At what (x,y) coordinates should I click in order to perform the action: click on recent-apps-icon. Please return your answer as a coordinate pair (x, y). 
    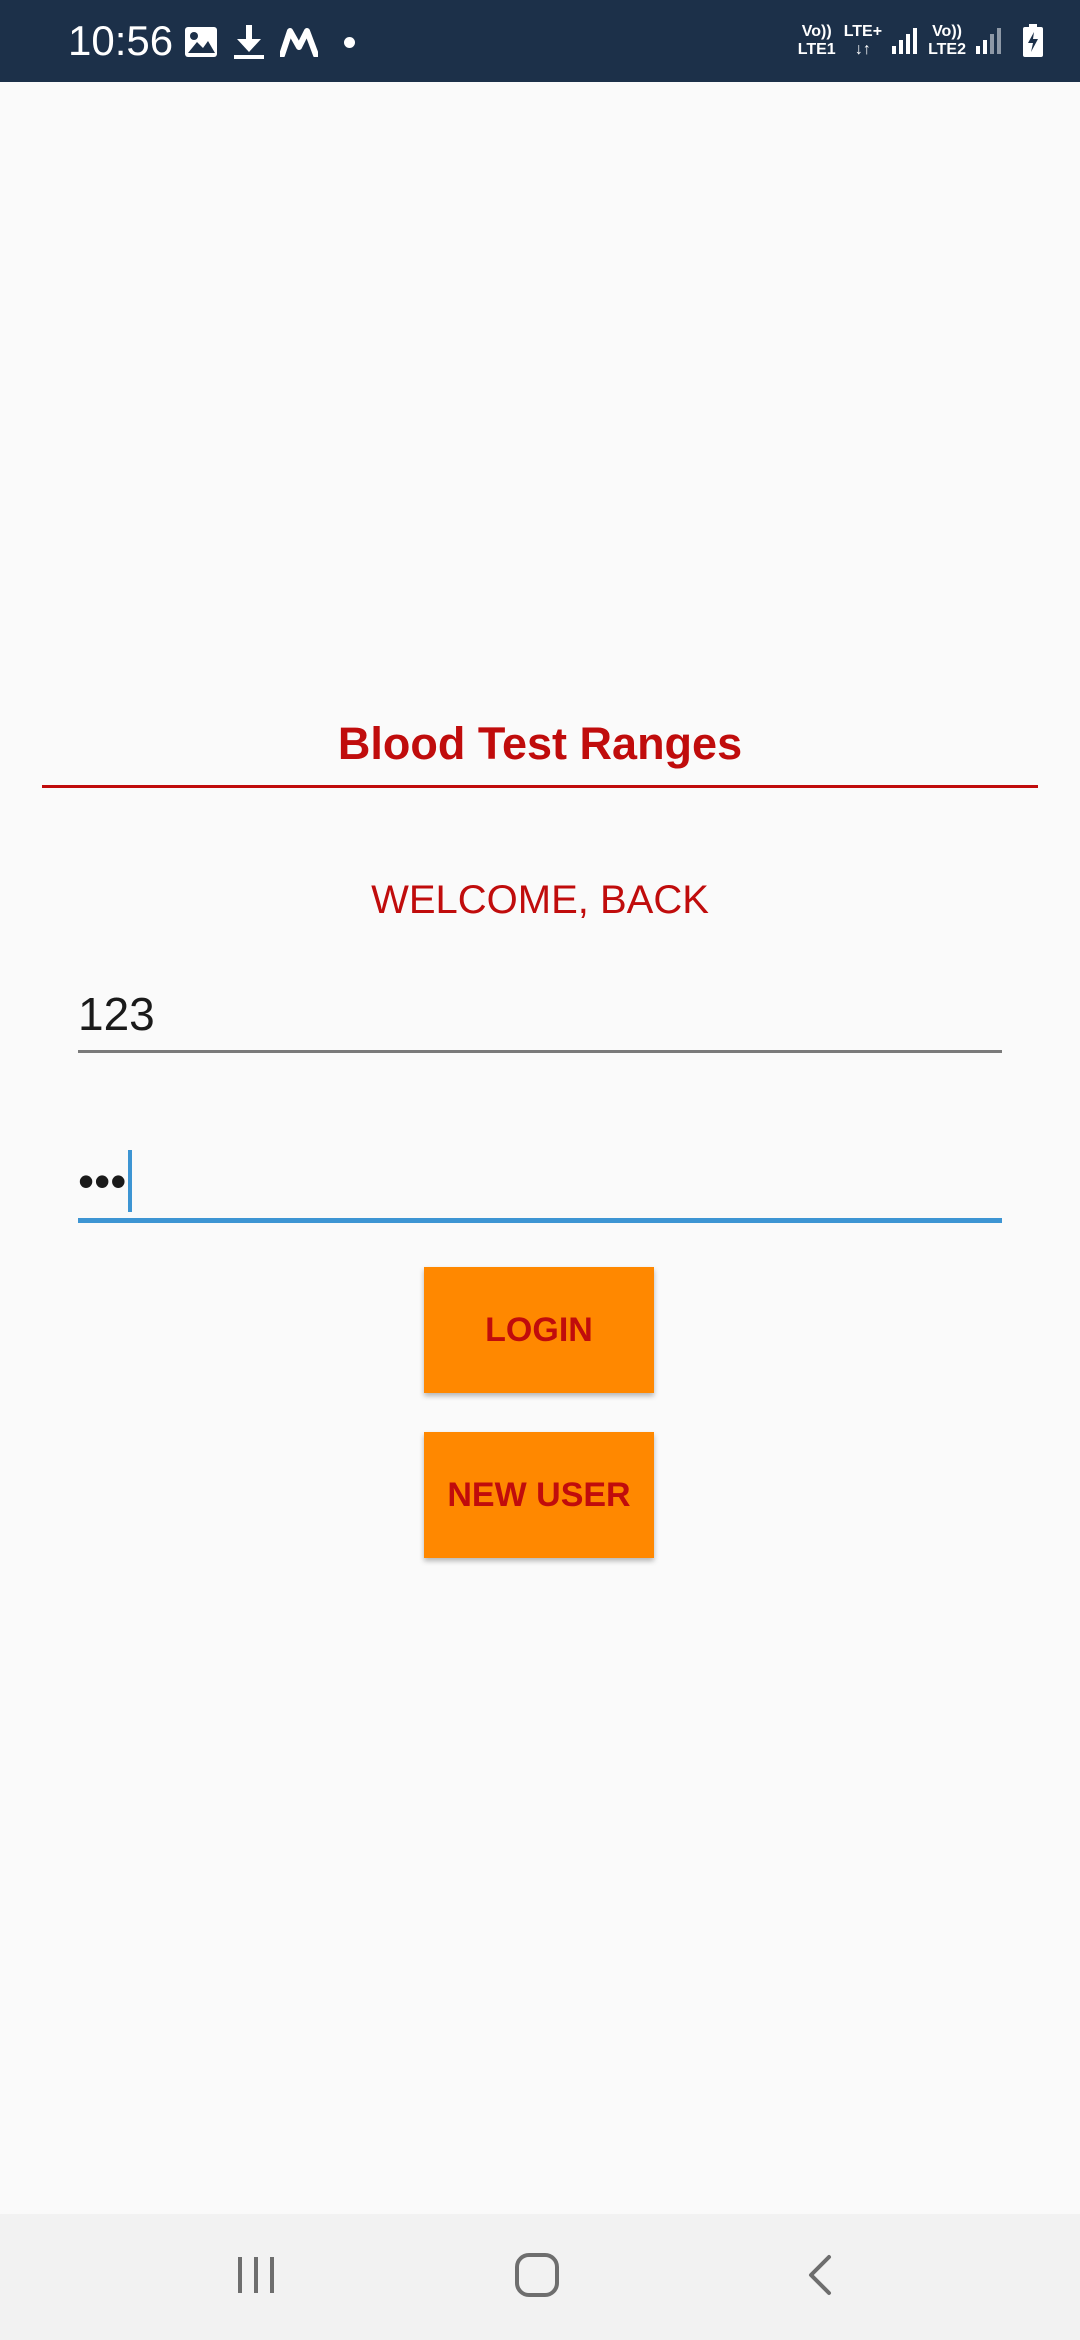
    Looking at the image, I should click on (256, 2277).